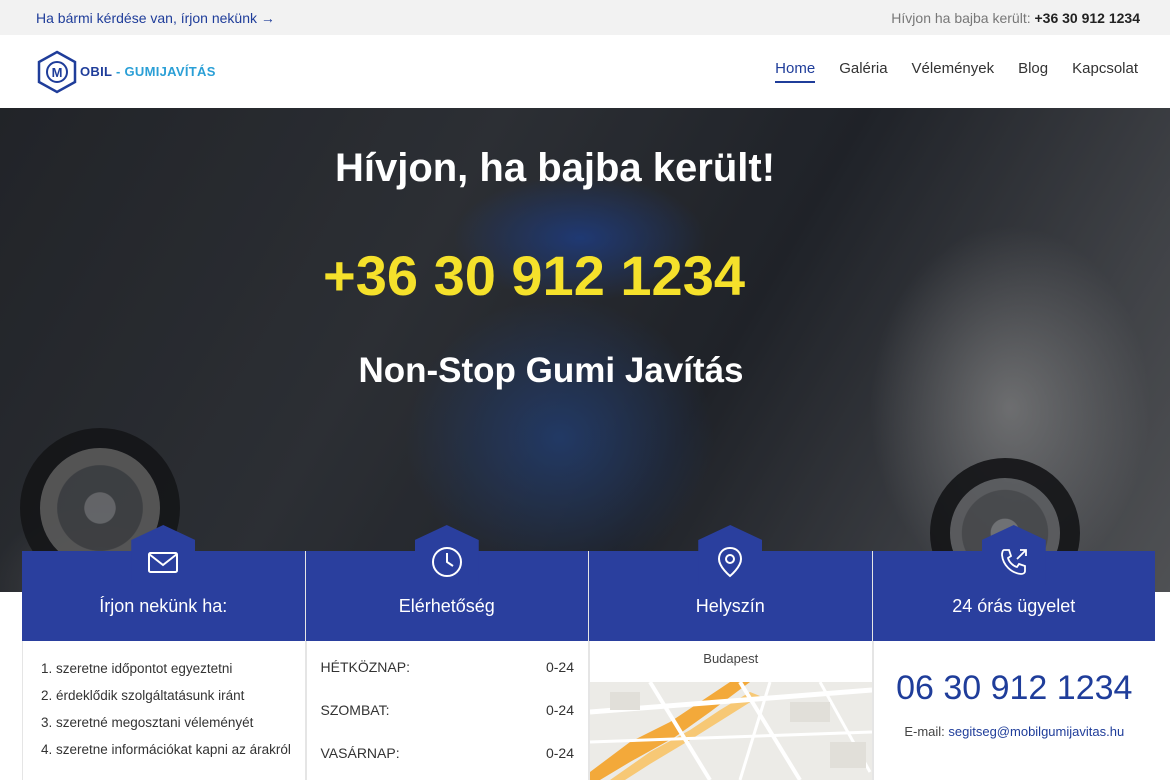 The image size is (1170, 780). Describe the element at coordinates (1088, 18) in the screenshot. I see `top-phone-number: +36 30 912 1234` at that location.